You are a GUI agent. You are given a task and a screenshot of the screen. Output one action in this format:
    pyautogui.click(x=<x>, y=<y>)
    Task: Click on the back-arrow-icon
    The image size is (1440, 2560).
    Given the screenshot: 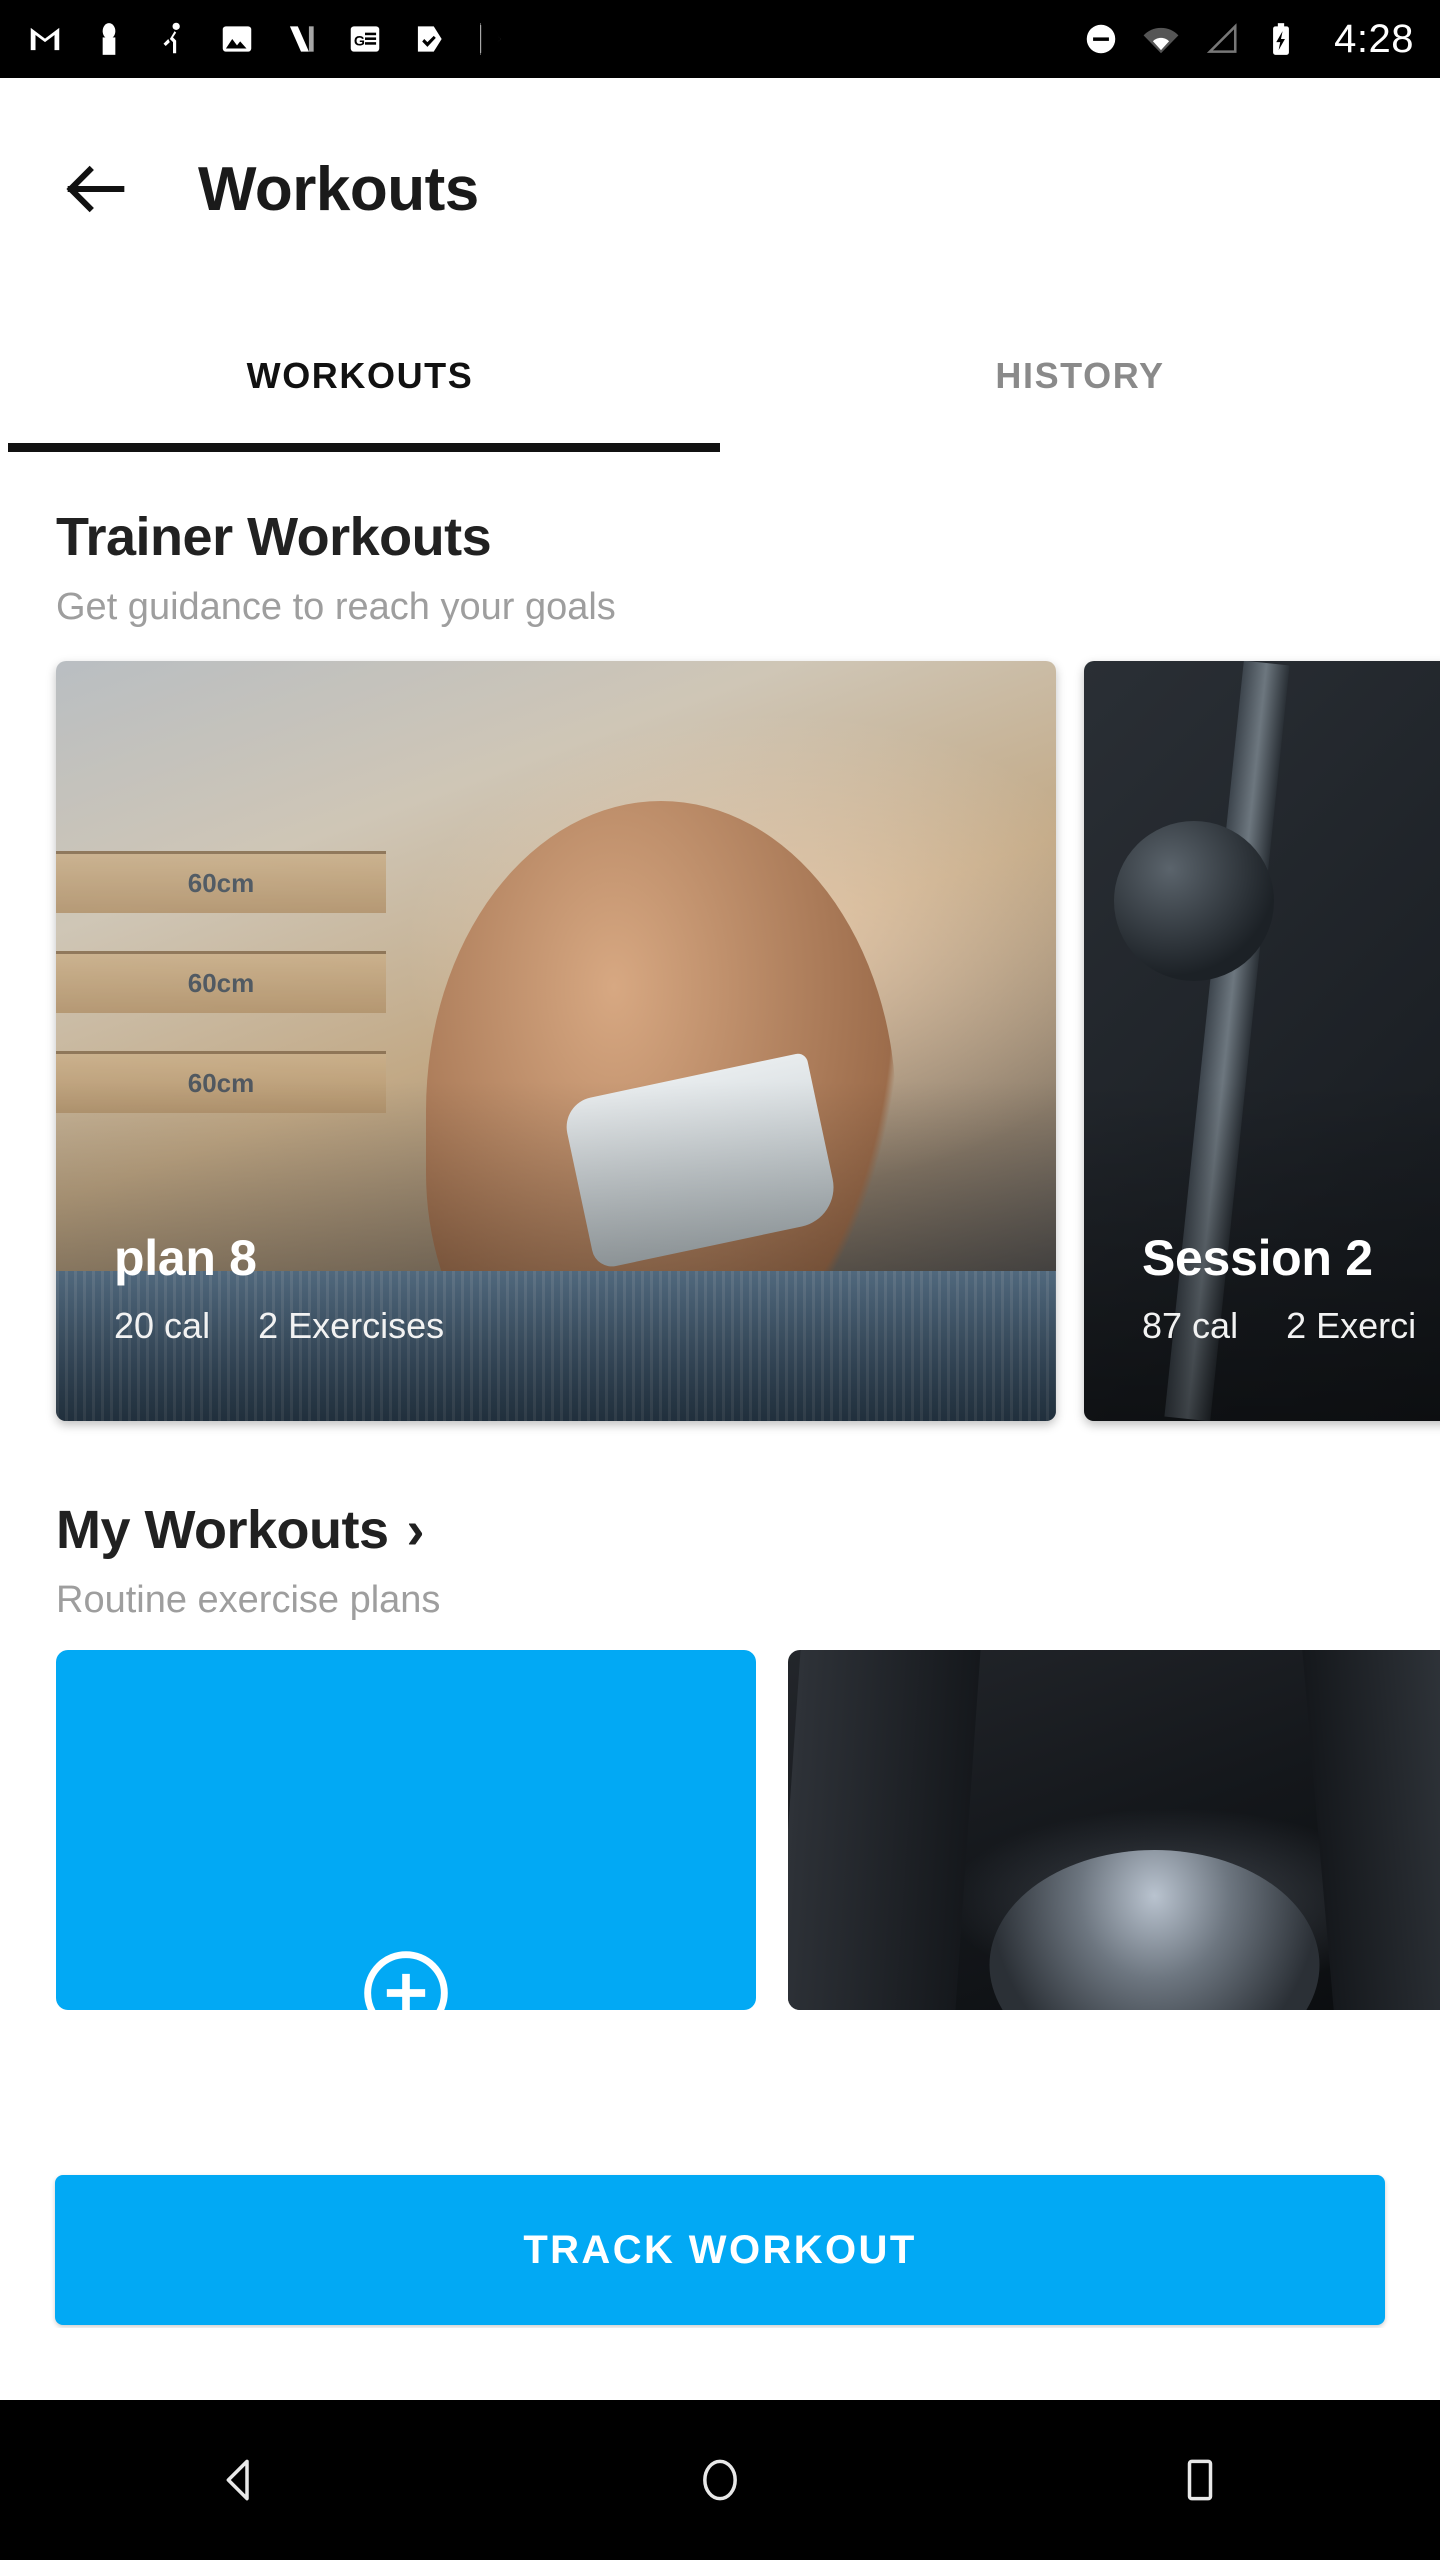 What is the action you would take?
    pyautogui.click(x=95, y=189)
    